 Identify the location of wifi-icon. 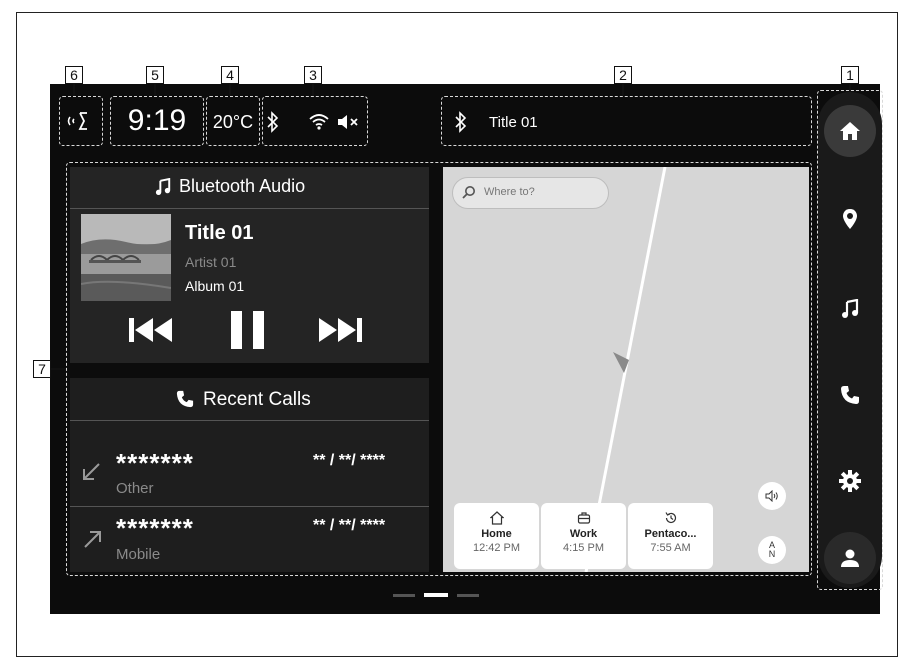
(319, 123).